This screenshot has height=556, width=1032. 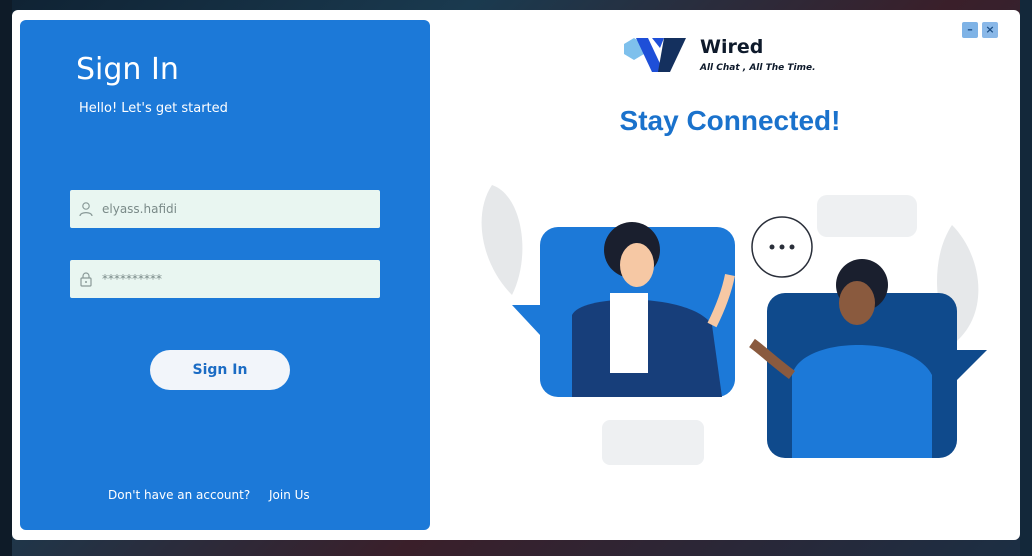 I want to click on close-button: ×, so click(x=990, y=30).